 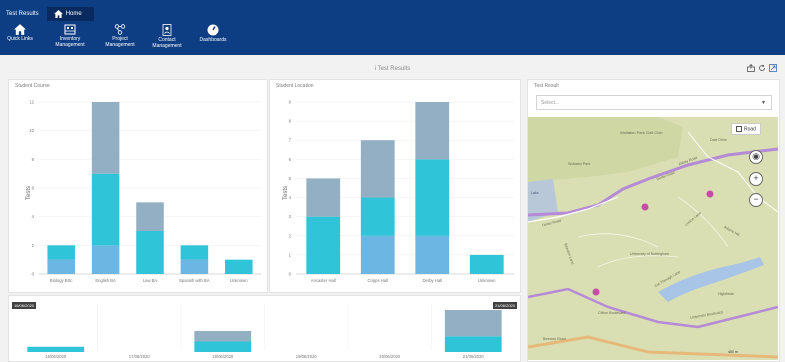 What do you see at coordinates (474, 356) in the screenshot?
I see `x-tick-label: 21/06/2020` at bounding box center [474, 356].